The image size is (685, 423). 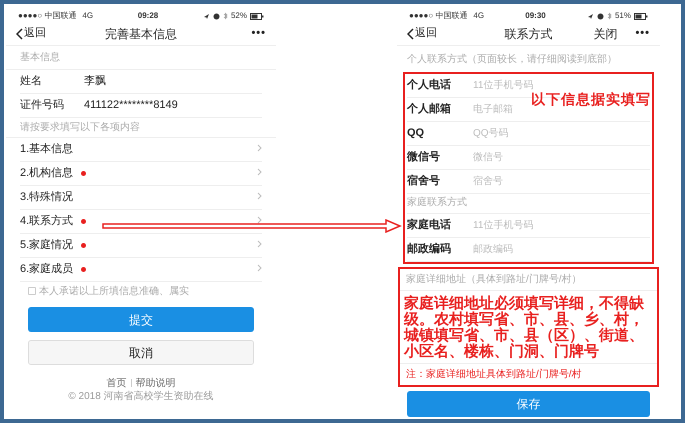 I want to click on section-item: 4.联系方式, so click(x=47, y=221).